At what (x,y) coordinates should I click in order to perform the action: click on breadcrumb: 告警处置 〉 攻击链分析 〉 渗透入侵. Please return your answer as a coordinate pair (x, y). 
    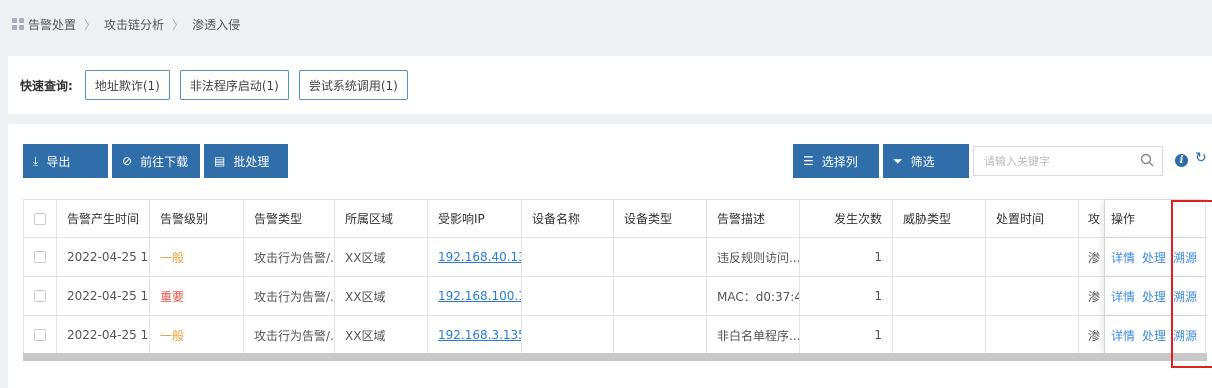
    Looking at the image, I should click on (606, 24).